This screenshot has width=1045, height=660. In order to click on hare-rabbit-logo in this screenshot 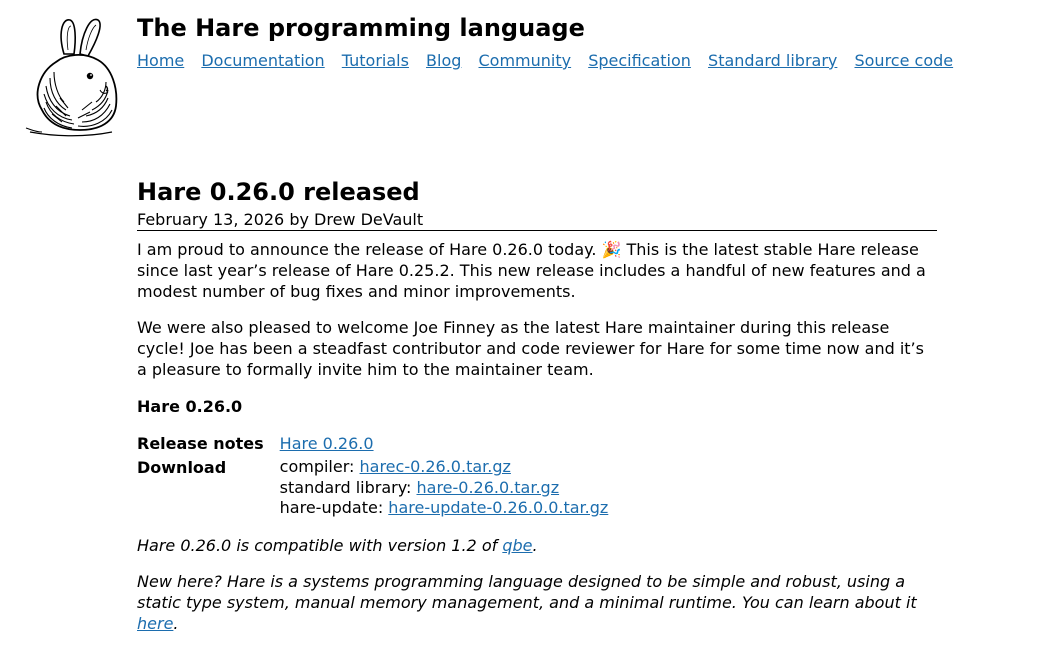, I will do `click(72, 76)`.